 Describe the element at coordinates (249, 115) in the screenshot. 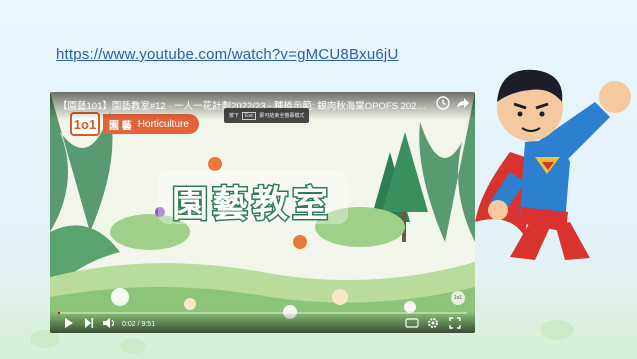

I see `tooltip-key: Esc` at that location.